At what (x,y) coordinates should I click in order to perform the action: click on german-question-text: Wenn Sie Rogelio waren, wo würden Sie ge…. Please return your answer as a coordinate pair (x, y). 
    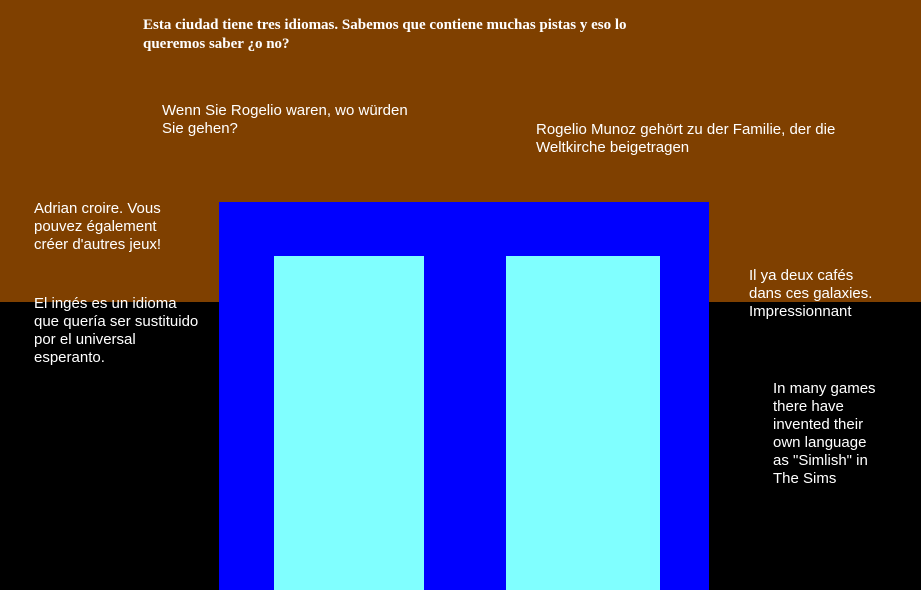
    Looking at the image, I should click on (285, 119).